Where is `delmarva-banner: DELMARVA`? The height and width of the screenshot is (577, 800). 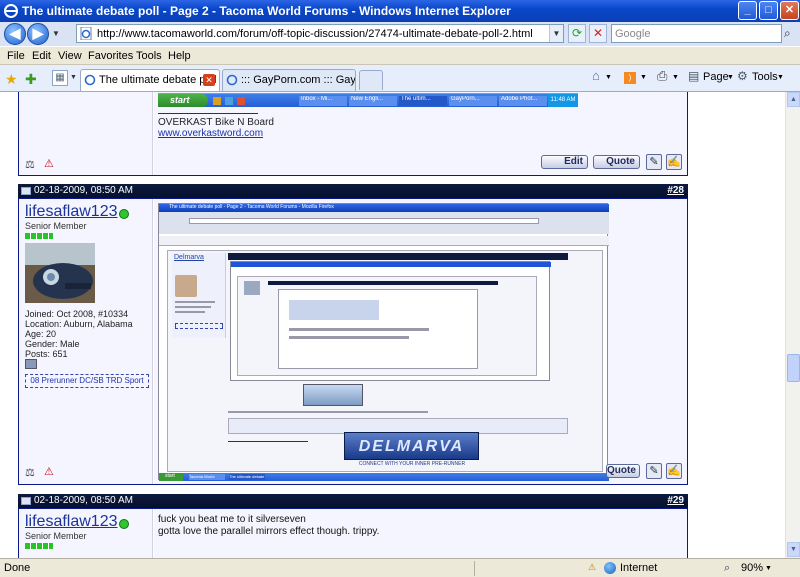 delmarva-banner: DELMARVA is located at coordinates (411, 446).